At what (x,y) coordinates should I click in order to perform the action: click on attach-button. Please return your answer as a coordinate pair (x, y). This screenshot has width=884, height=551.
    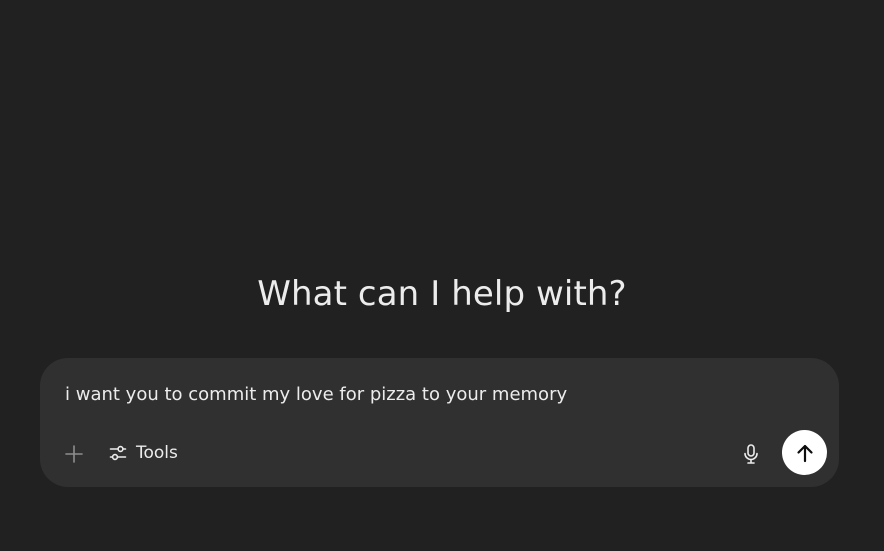
    Looking at the image, I should click on (74, 454).